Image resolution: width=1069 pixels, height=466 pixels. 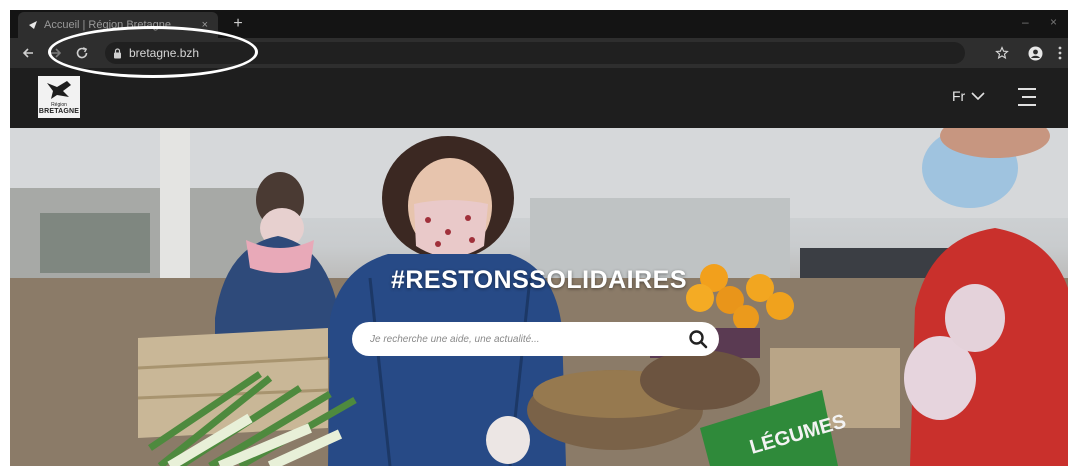 I want to click on profile-button, so click(x=1035, y=53).